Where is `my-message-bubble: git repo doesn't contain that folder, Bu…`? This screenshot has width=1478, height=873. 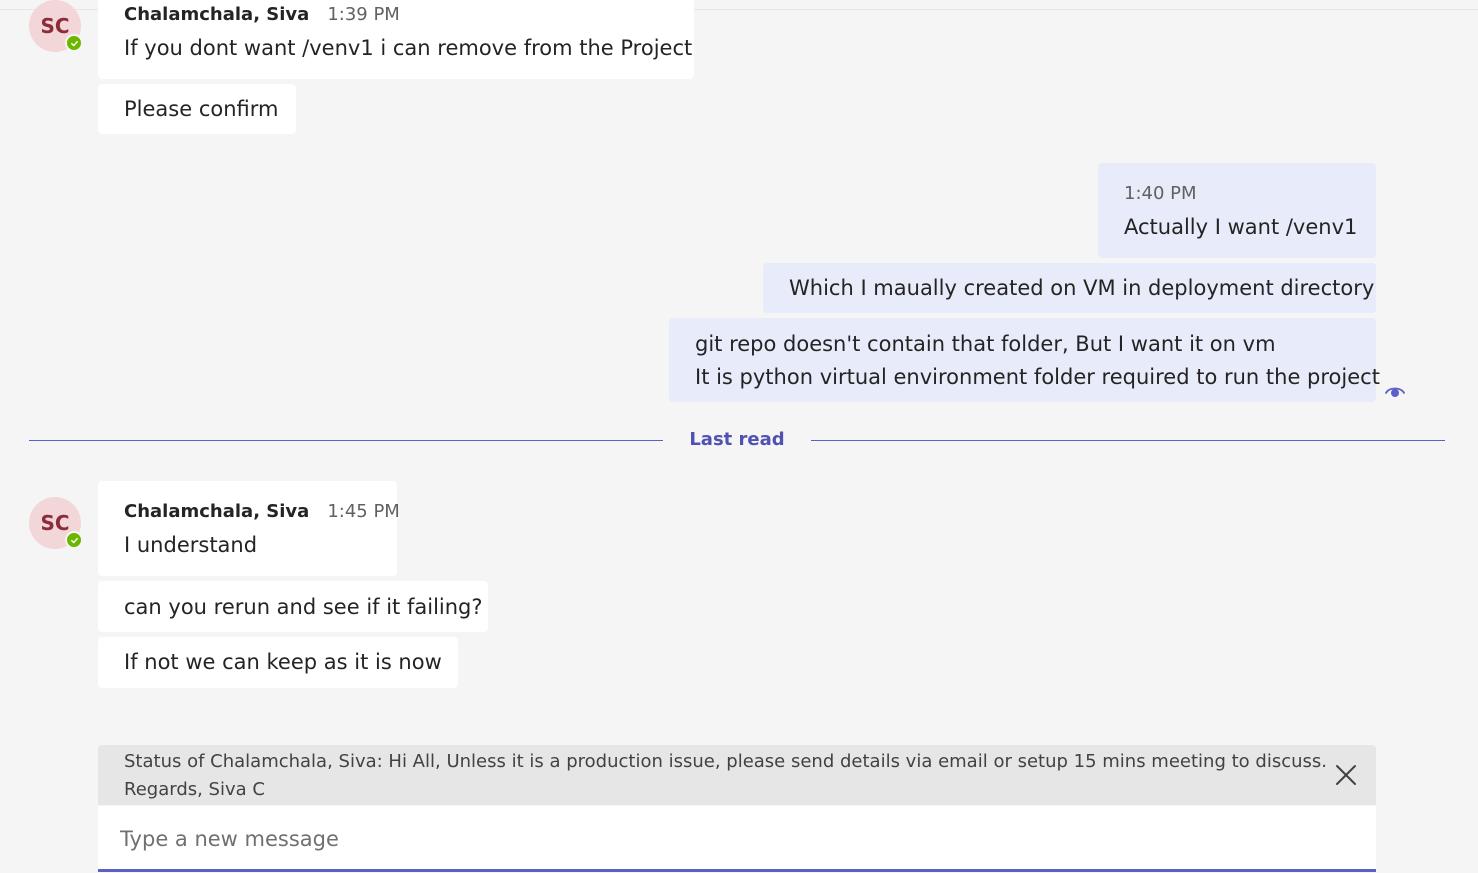 my-message-bubble: git repo doesn't contain that folder, Bu… is located at coordinates (1024, 360).